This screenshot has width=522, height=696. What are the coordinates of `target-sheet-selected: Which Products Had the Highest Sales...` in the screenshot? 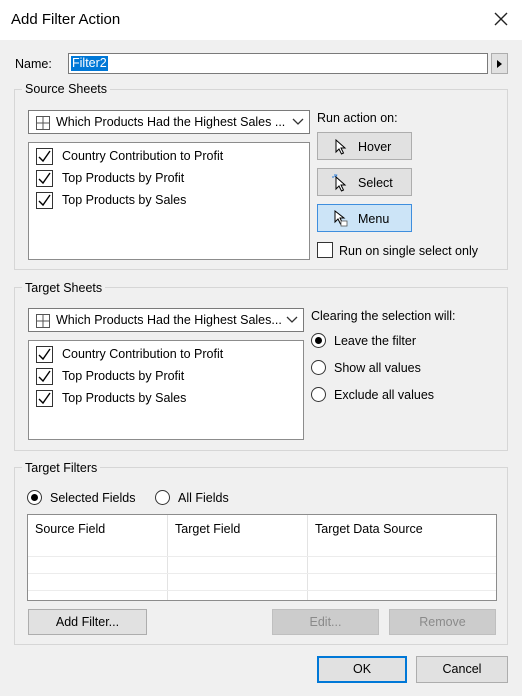 It's located at (169, 320).